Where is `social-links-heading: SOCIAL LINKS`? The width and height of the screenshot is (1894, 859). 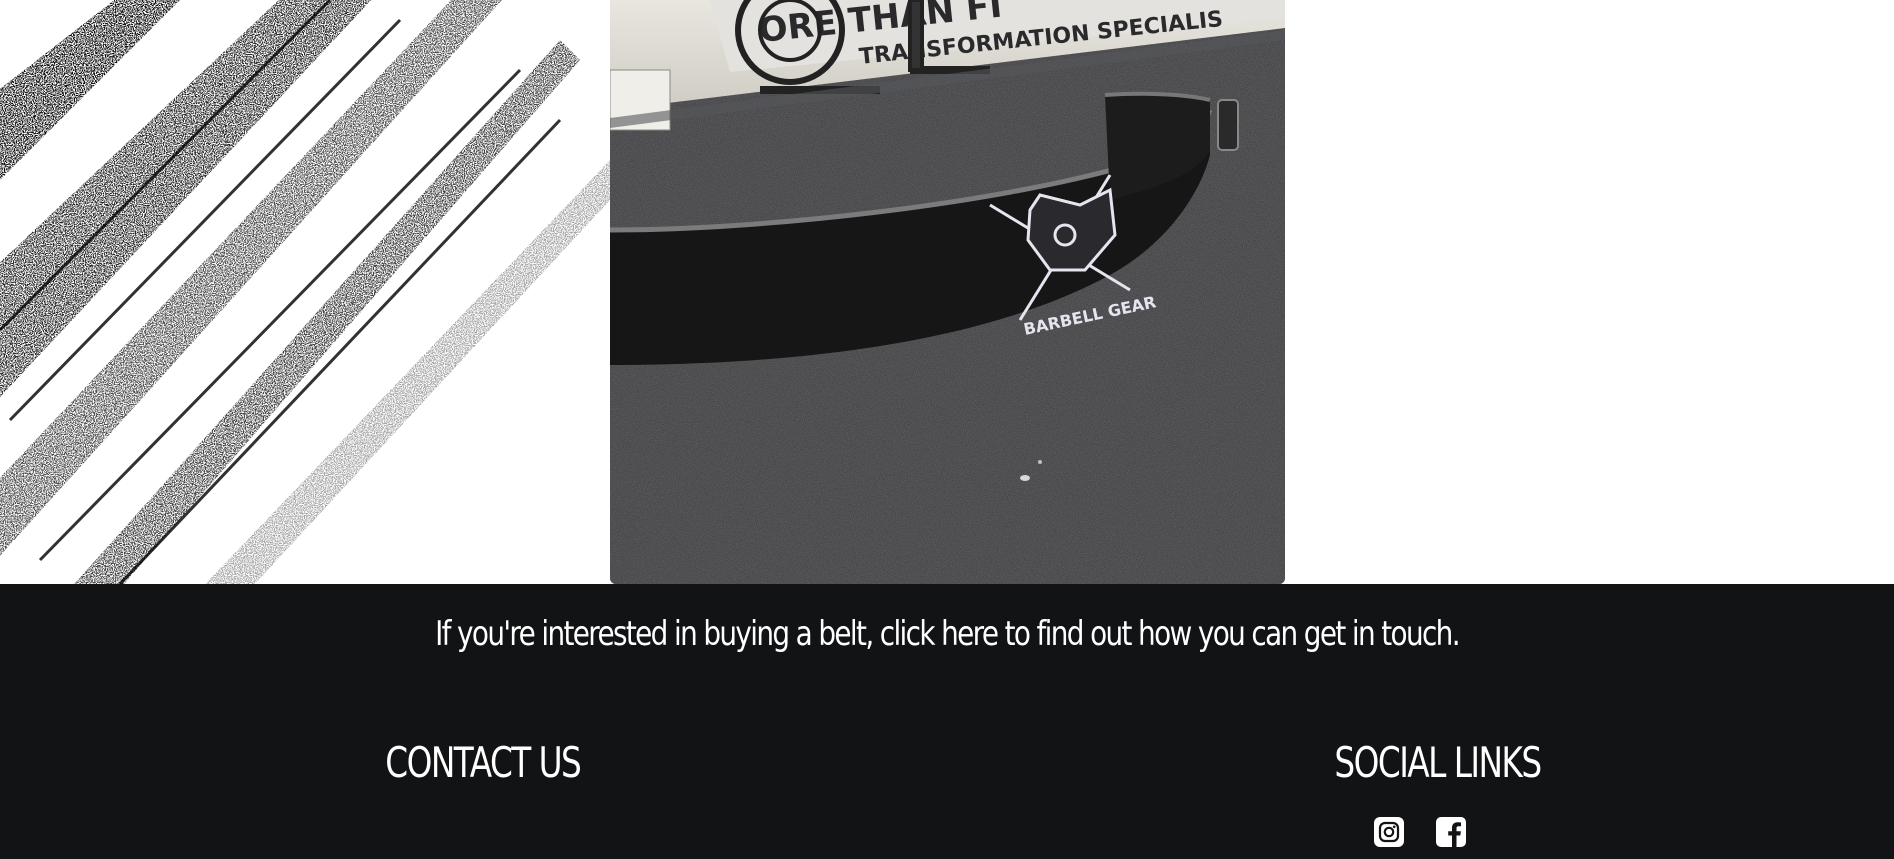
social-links-heading: SOCIAL LINKS is located at coordinates (1438, 762).